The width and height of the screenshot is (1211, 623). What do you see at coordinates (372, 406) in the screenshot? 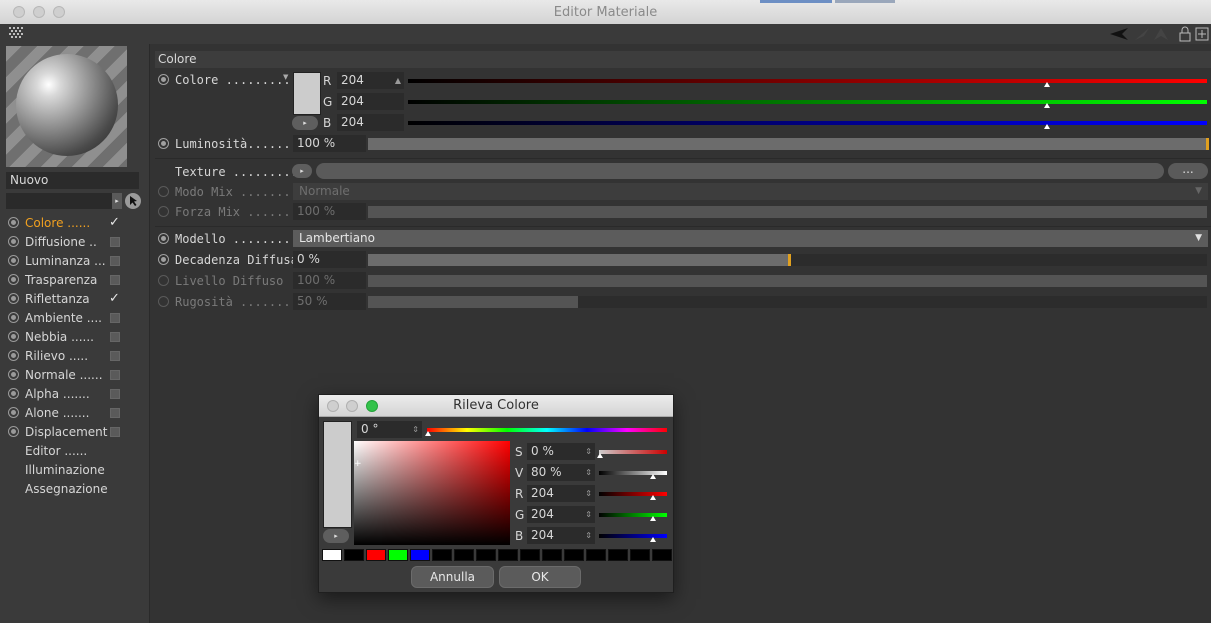
I see `dialog-zoom-button` at bounding box center [372, 406].